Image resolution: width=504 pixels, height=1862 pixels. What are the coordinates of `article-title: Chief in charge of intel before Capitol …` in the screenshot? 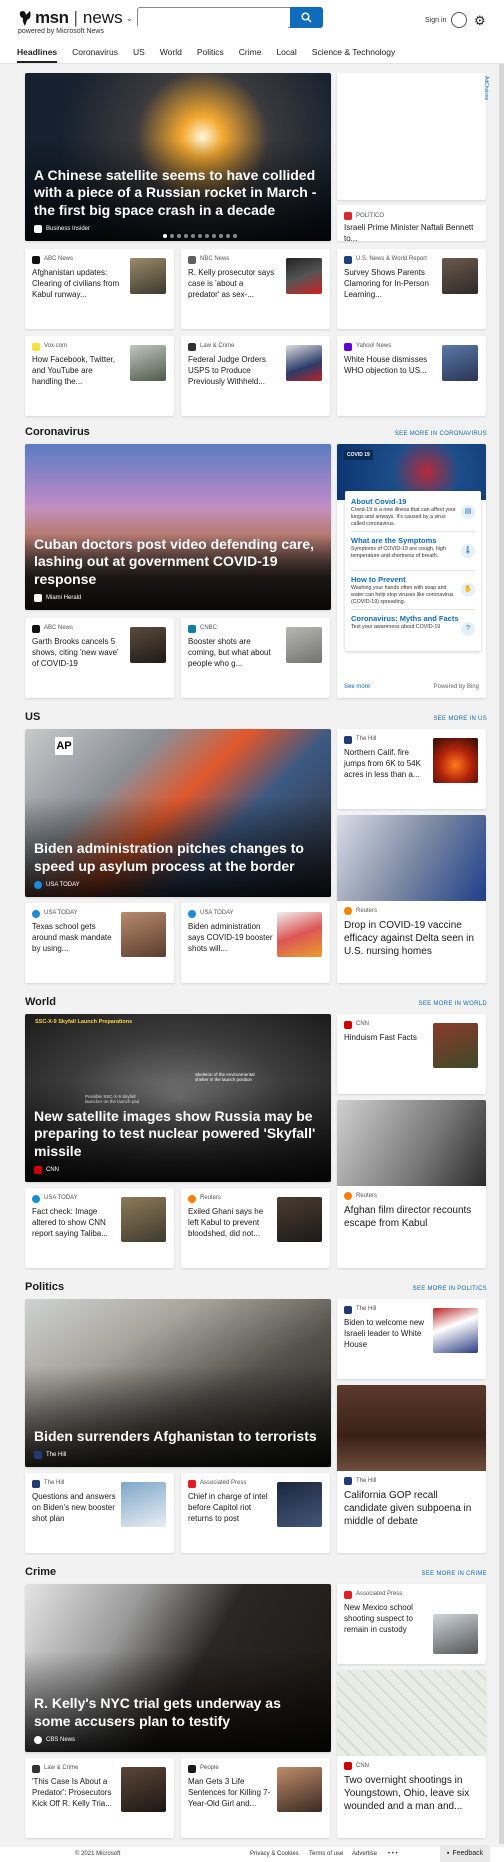 It's located at (228, 1507).